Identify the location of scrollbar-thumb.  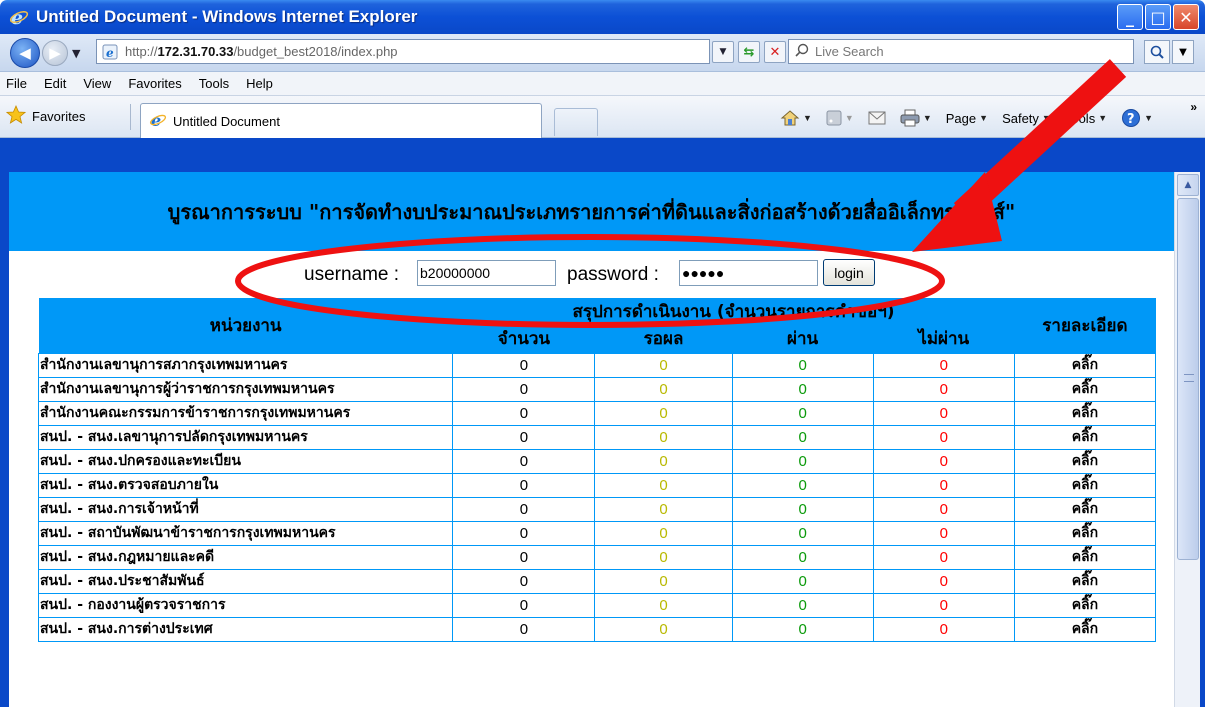
(1188, 379).